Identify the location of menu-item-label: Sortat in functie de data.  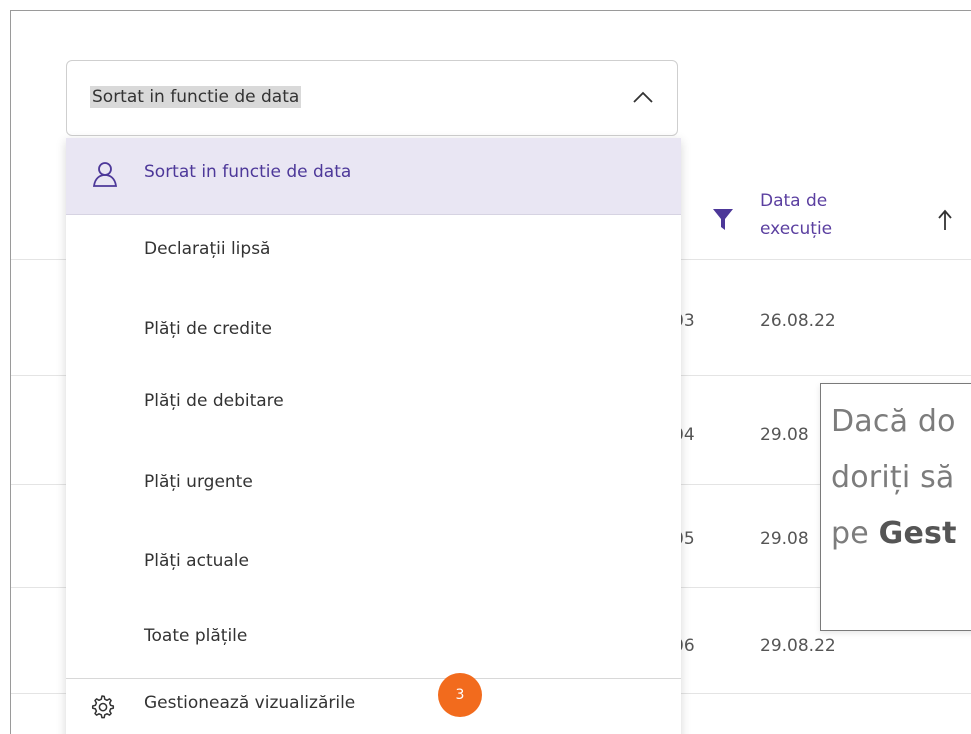
(248, 172).